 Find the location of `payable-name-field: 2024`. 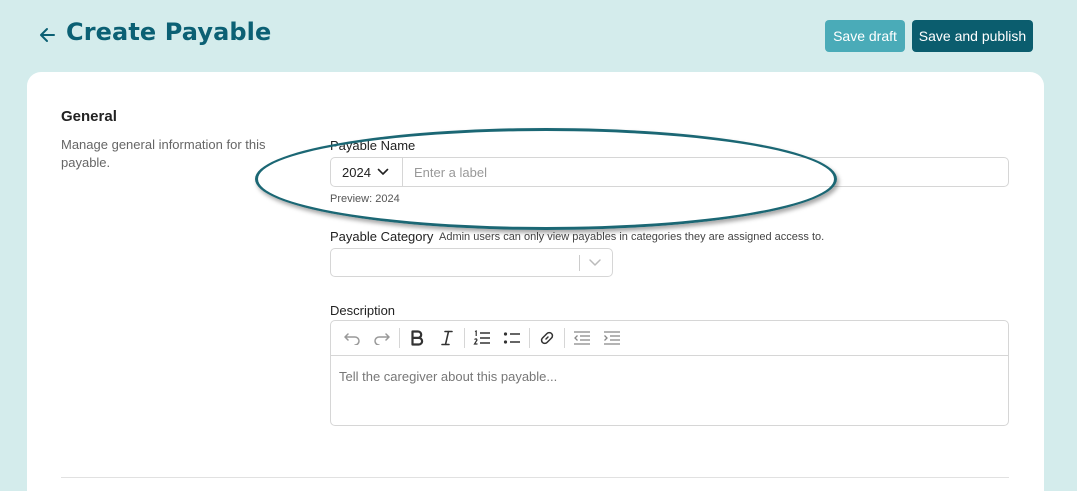

payable-name-field: 2024 is located at coordinates (669, 172).